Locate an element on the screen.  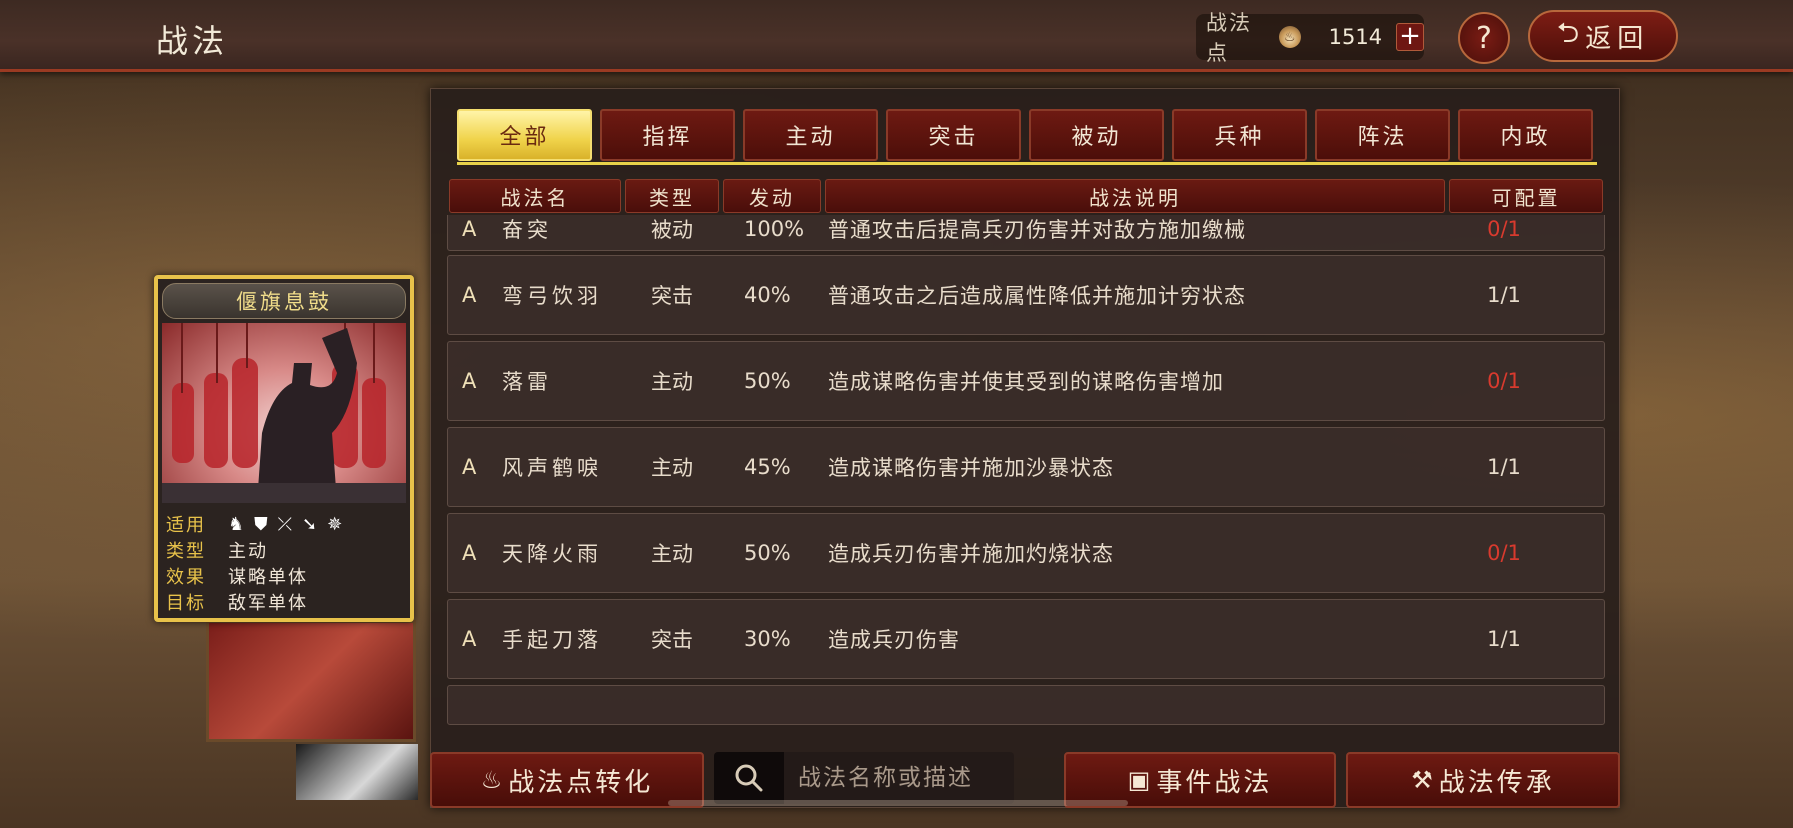
row-rate: 40% is located at coordinates (767, 295).